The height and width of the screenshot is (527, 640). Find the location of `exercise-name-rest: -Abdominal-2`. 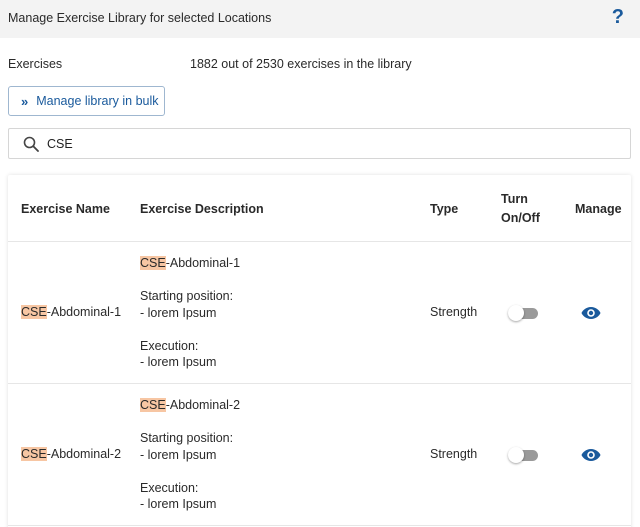

exercise-name-rest: -Abdominal-2 is located at coordinates (84, 454).